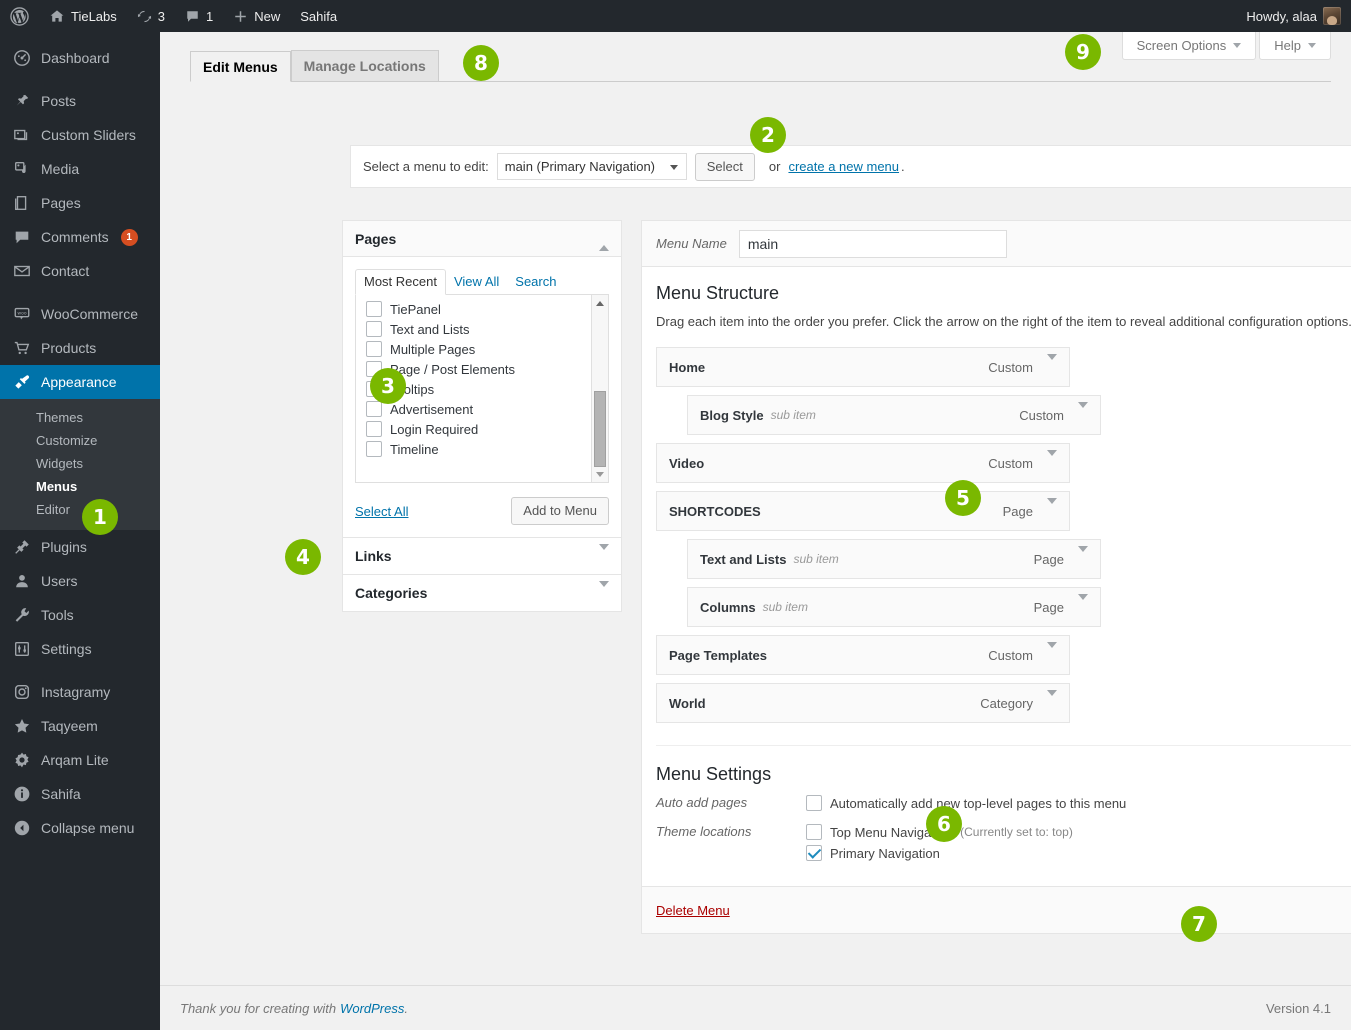 This screenshot has height=1030, width=1351. I want to click on sidebar-item-appearance: Appearance, so click(84, 382).